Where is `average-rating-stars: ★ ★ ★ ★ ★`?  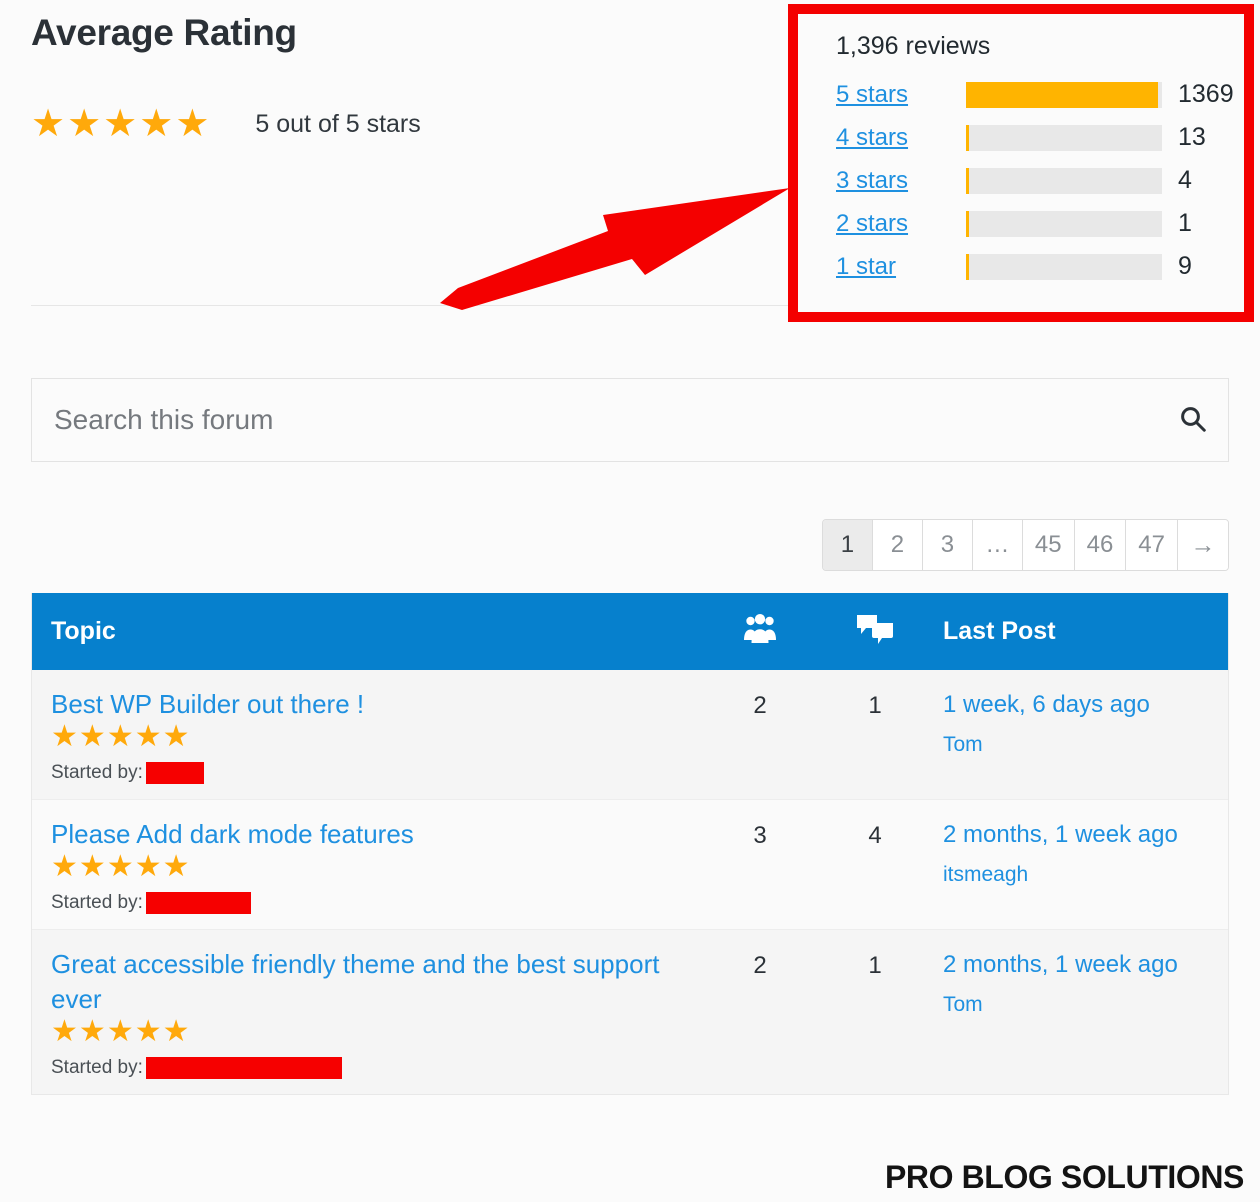 average-rating-stars: ★ ★ ★ ★ ★ is located at coordinates (120, 124).